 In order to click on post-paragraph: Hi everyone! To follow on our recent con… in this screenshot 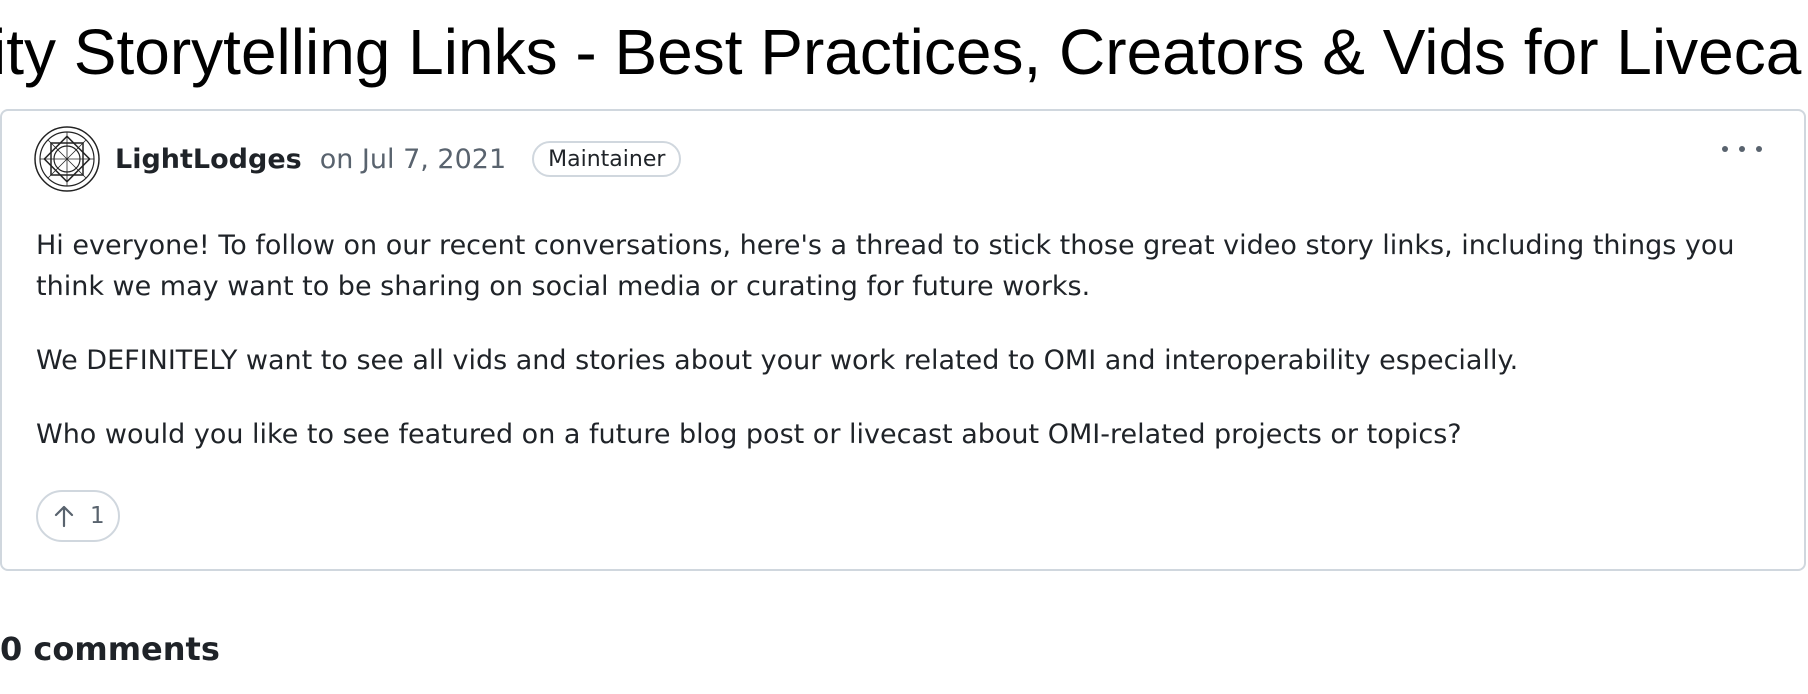, I will do `click(885, 266)`.